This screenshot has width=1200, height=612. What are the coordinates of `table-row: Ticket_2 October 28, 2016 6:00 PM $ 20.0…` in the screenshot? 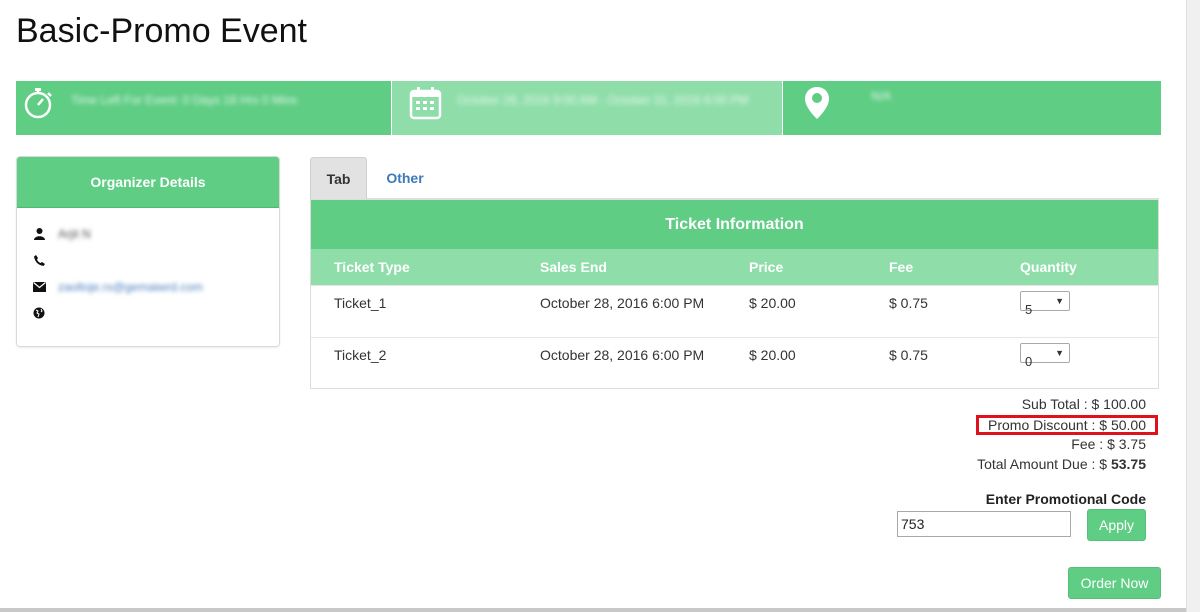 It's located at (734, 363).